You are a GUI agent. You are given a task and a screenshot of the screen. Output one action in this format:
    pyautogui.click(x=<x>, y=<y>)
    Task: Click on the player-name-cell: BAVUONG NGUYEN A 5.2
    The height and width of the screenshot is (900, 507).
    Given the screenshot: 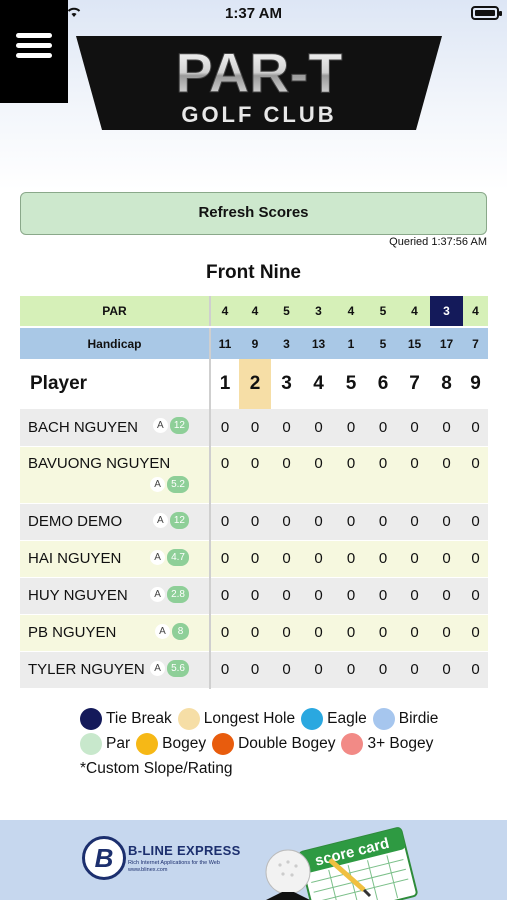 What is the action you would take?
    pyautogui.click(x=115, y=475)
    